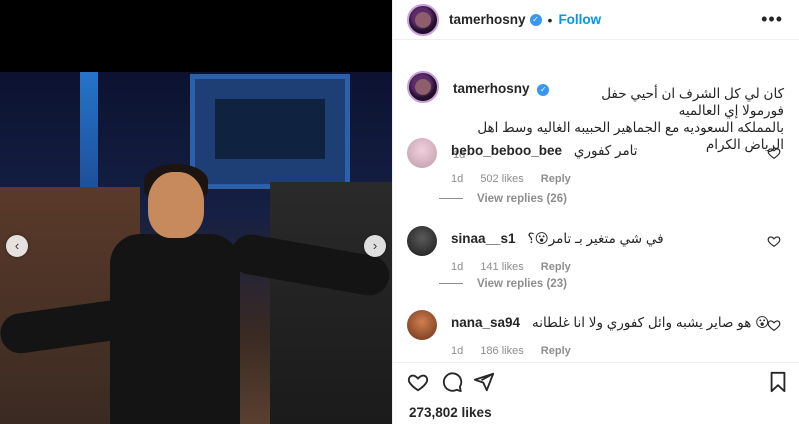 The width and height of the screenshot is (799, 424). What do you see at coordinates (375, 246) in the screenshot?
I see `chevron-right-icon: ›` at bounding box center [375, 246].